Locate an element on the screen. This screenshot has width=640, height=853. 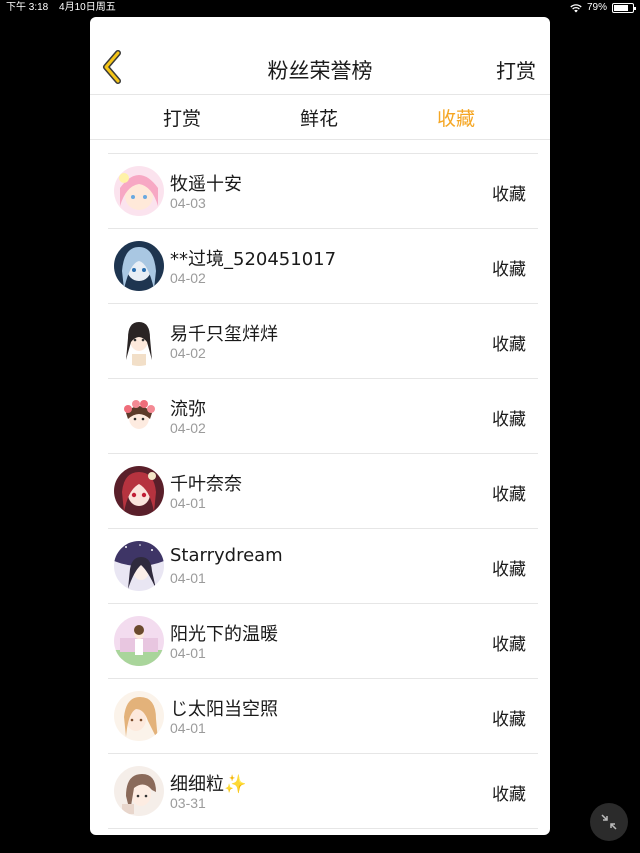
list-item: 细细粒✨ 03-31 收藏 is located at coordinates (323, 791).